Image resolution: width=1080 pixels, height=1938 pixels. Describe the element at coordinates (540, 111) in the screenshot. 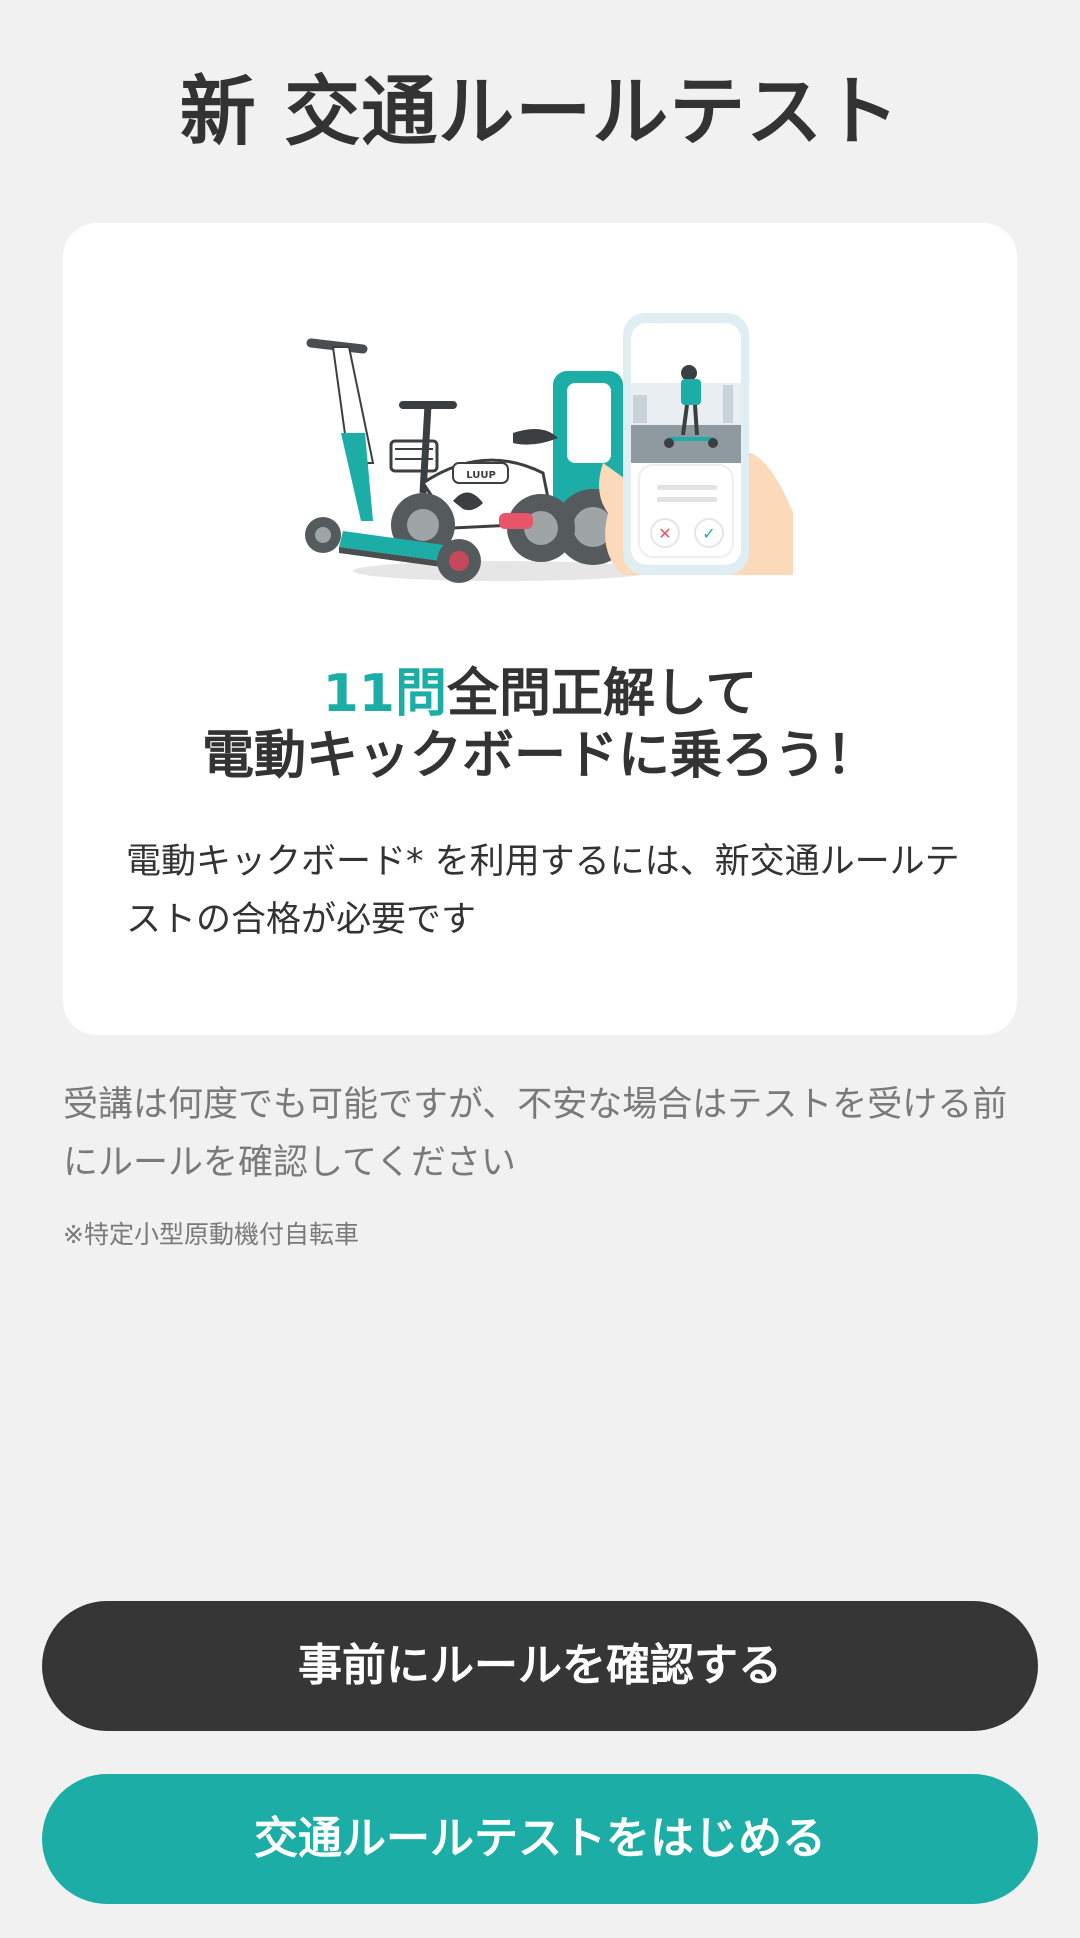

I see `page-title: 新 交通ルールテスト` at that location.